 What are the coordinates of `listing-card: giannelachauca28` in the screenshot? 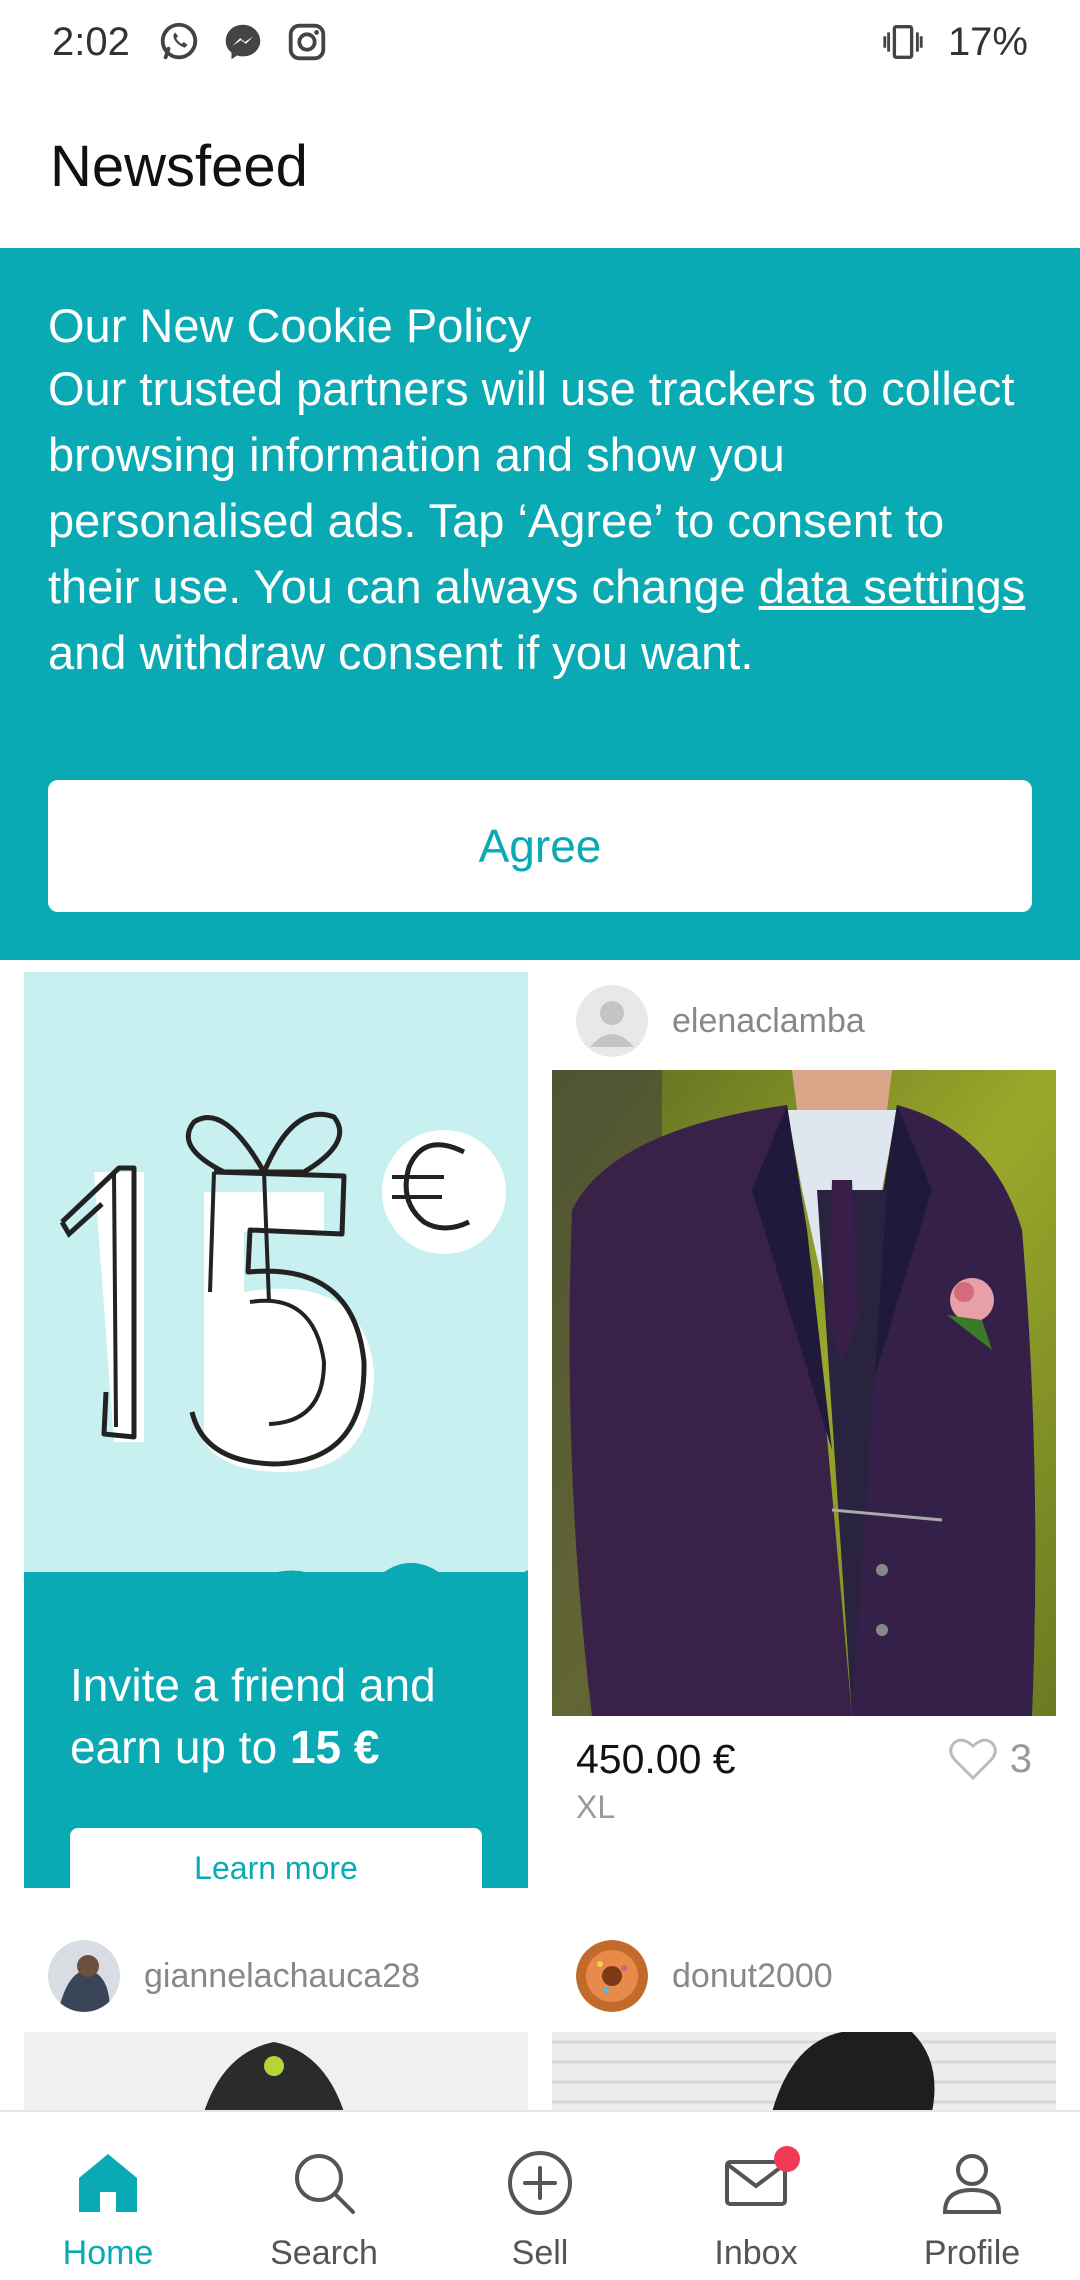 It's located at (276, 2015).